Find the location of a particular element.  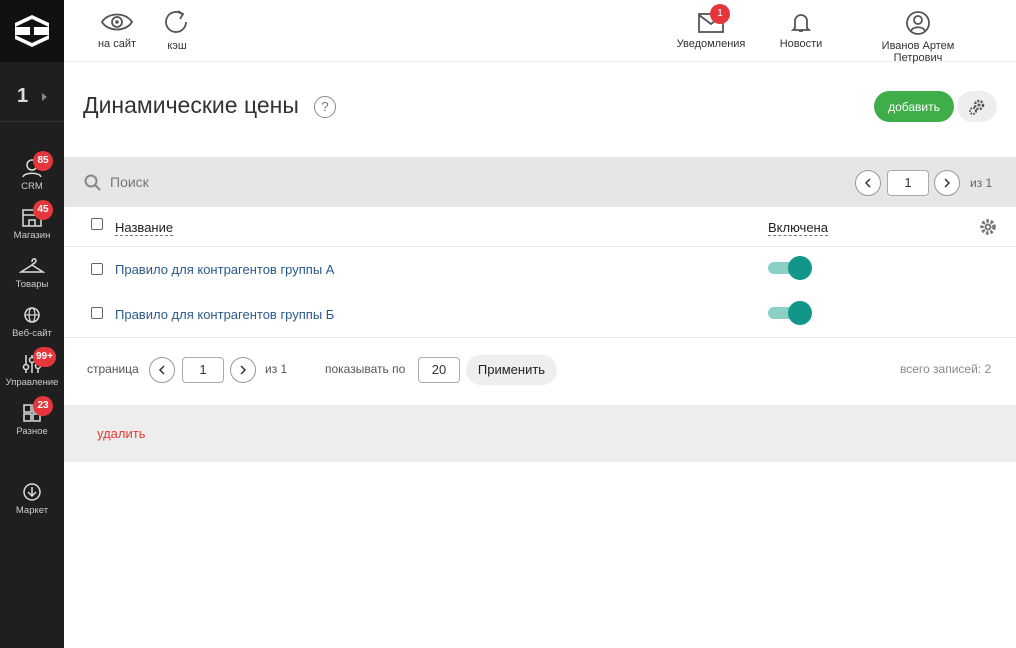

sidebar-item-products: Товары is located at coordinates (32, 273).